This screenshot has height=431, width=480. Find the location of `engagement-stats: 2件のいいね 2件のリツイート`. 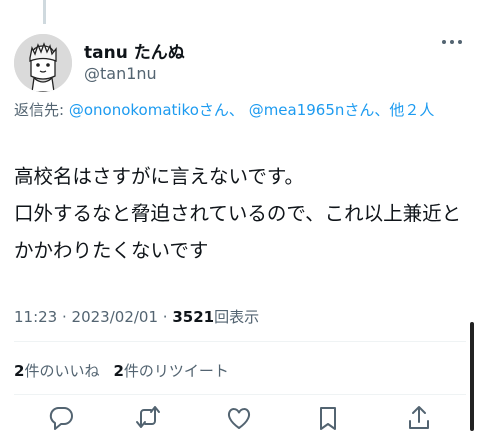

engagement-stats: 2件のいいね 2件のリツイート is located at coordinates (121, 370).